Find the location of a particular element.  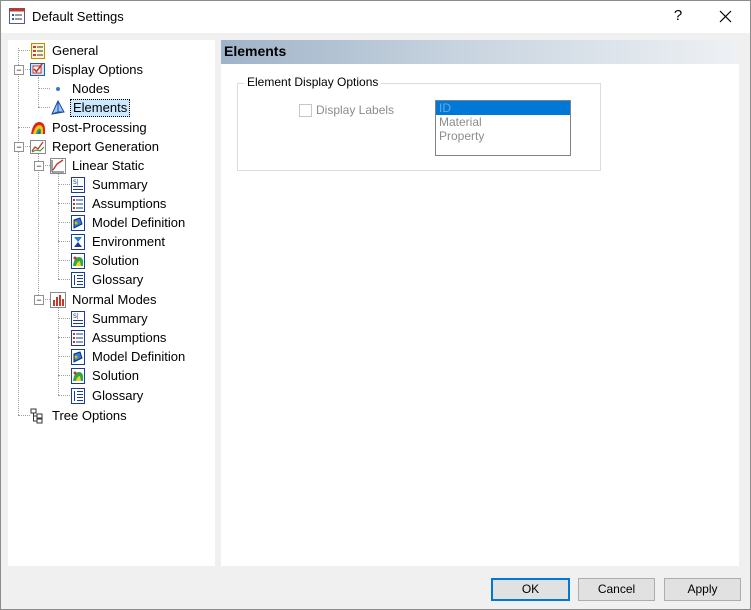

report-chart-icon is located at coordinates (38, 147).